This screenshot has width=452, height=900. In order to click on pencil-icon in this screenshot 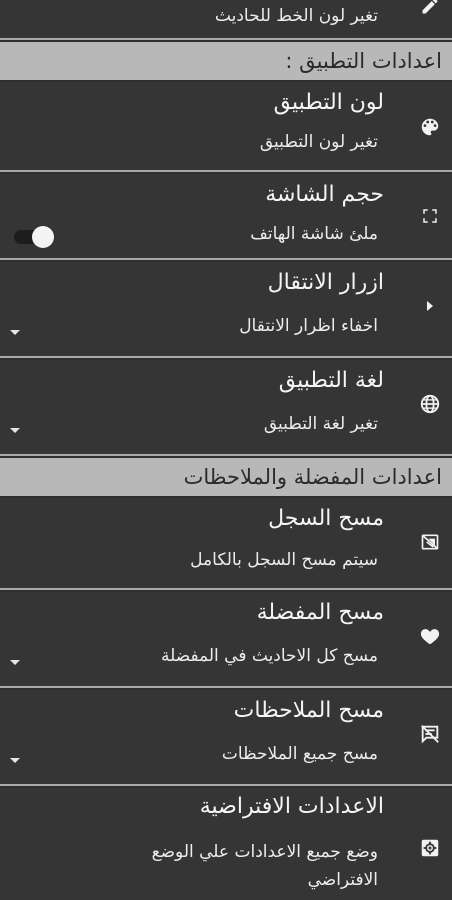, I will do `click(430, 9)`.